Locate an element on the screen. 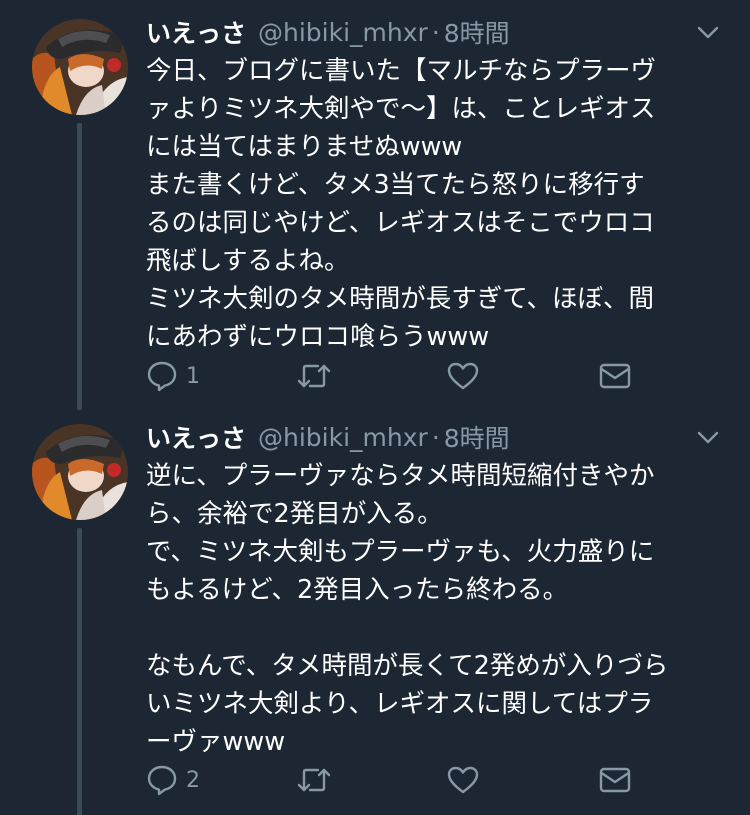 Image resolution: width=750 pixels, height=815 pixels. reply-button: 2 is located at coordinates (173, 780).